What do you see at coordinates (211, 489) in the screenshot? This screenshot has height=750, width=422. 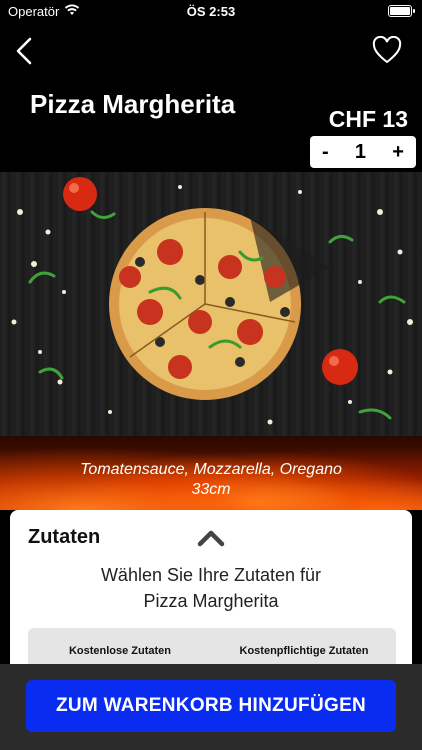 I see `size-text: 33cm` at bounding box center [211, 489].